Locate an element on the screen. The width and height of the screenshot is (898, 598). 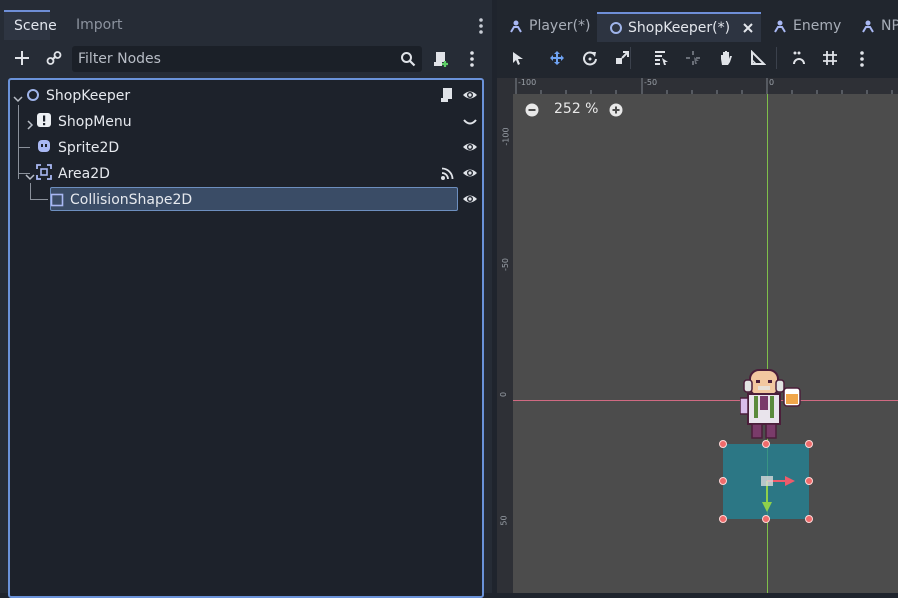
filter-nodes-input is located at coordinates (233, 59).